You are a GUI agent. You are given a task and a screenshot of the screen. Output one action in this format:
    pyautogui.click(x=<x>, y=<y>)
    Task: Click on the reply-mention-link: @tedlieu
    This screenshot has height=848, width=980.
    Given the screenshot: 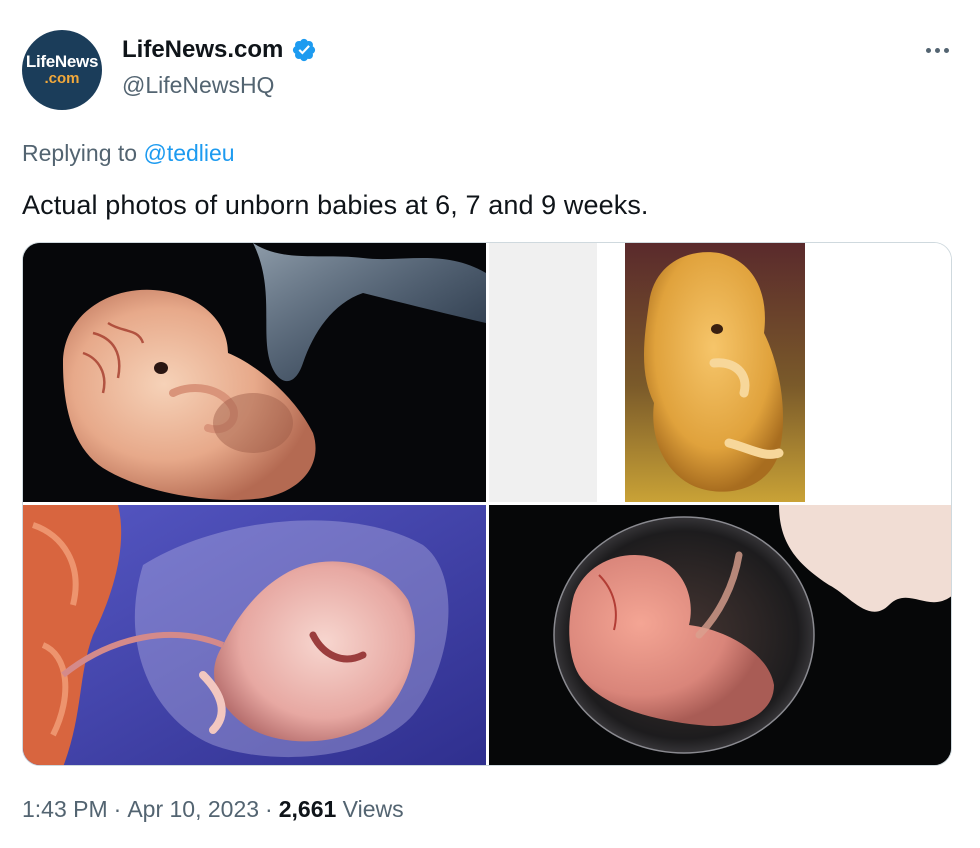 What is the action you would take?
    pyautogui.click(x=188, y=153)
    